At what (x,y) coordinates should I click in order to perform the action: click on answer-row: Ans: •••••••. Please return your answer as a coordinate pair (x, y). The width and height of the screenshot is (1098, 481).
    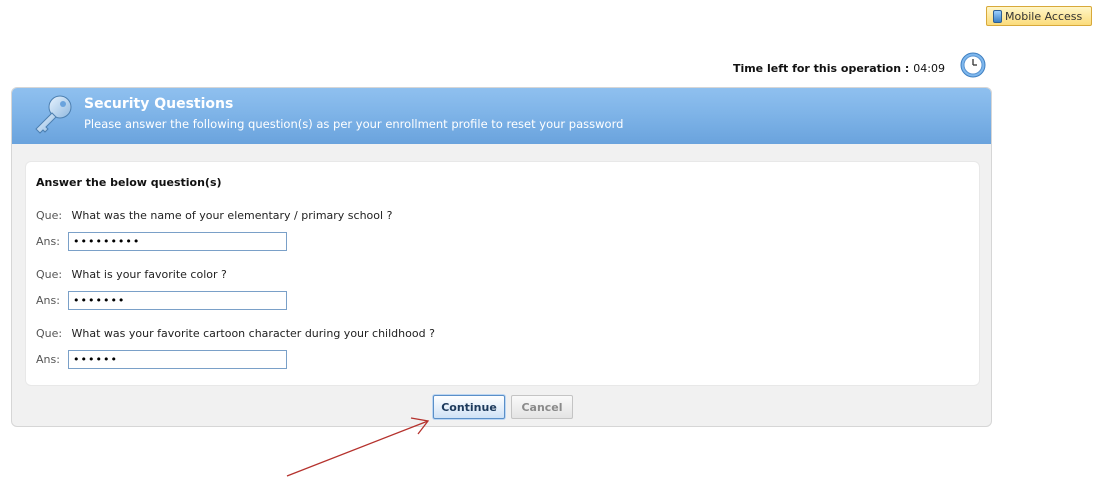
    Looking at the image, I should click on (161, 300).